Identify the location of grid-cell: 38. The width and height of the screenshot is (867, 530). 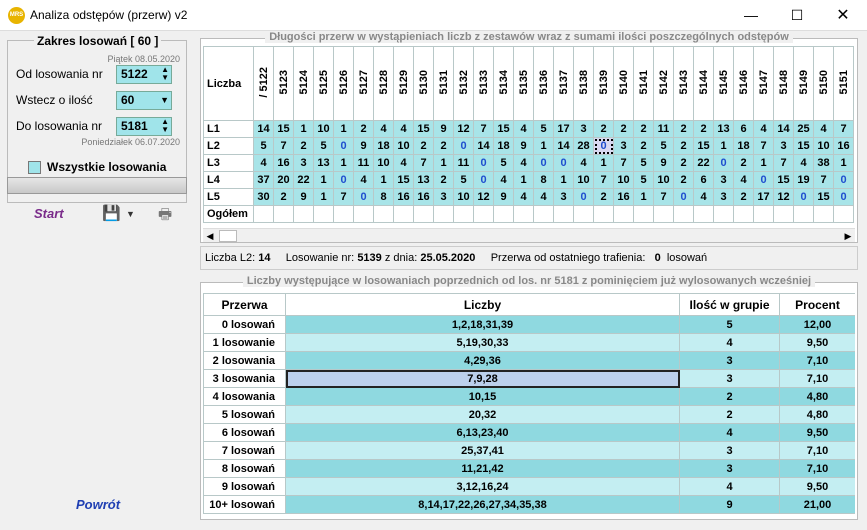
(823, 163).